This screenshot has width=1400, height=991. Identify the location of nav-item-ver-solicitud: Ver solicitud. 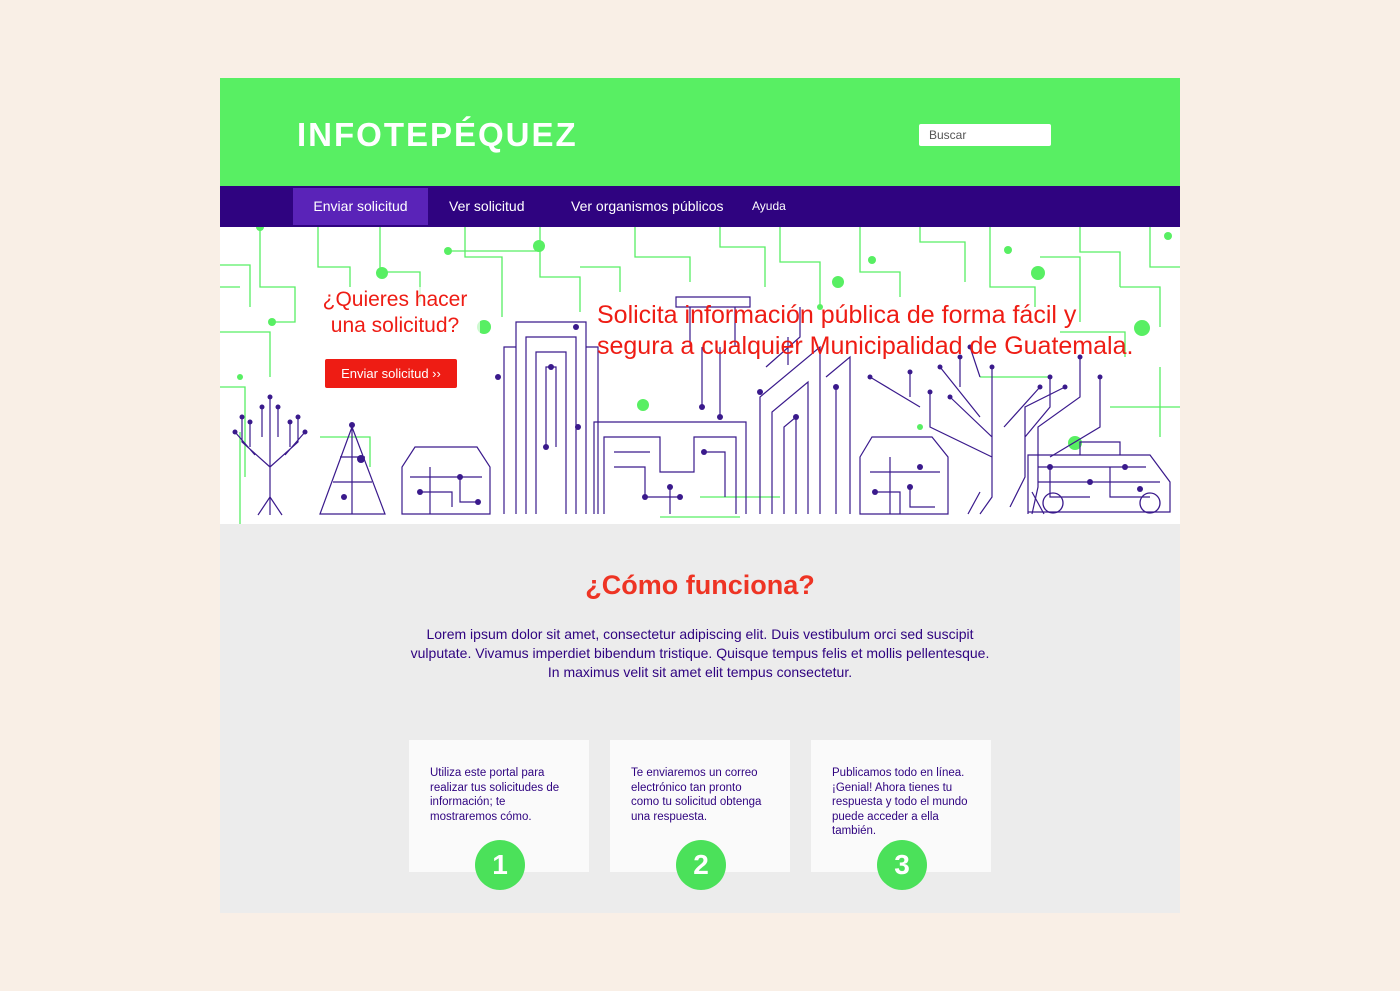
(486, 206).